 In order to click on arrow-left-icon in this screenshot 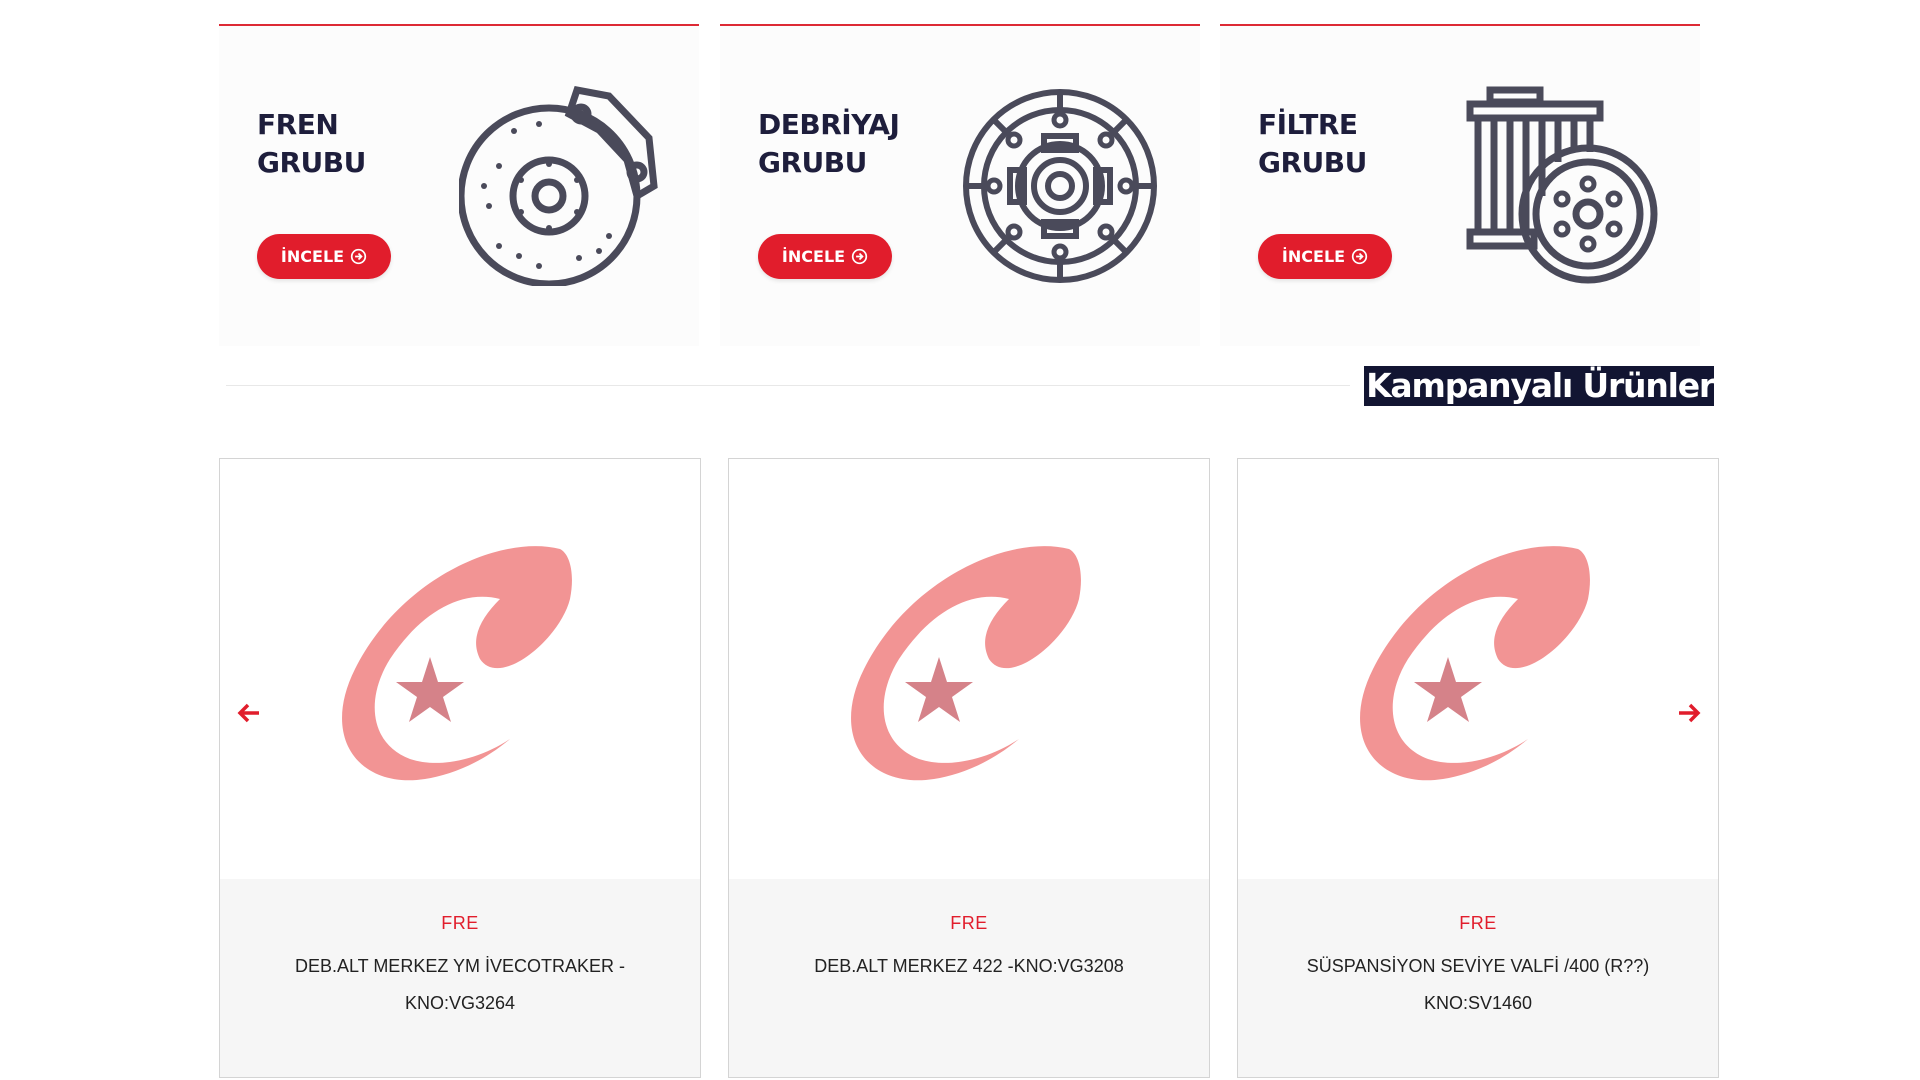, I will do `click(248, 713)`.